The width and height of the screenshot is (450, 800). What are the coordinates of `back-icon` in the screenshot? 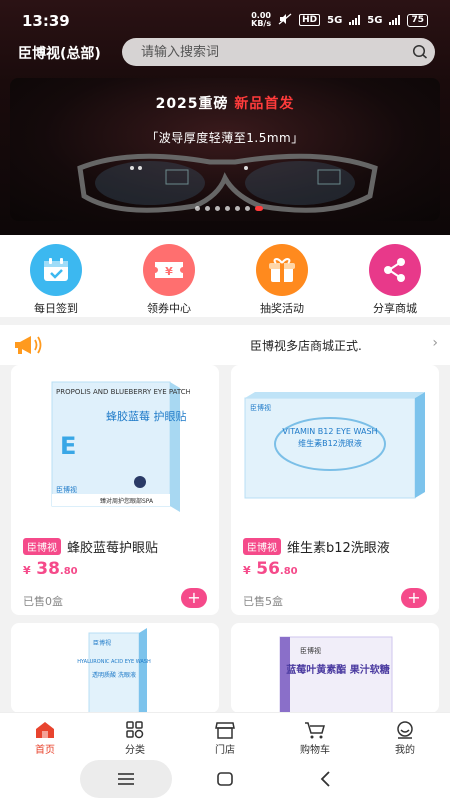 It's located at (325, 779).